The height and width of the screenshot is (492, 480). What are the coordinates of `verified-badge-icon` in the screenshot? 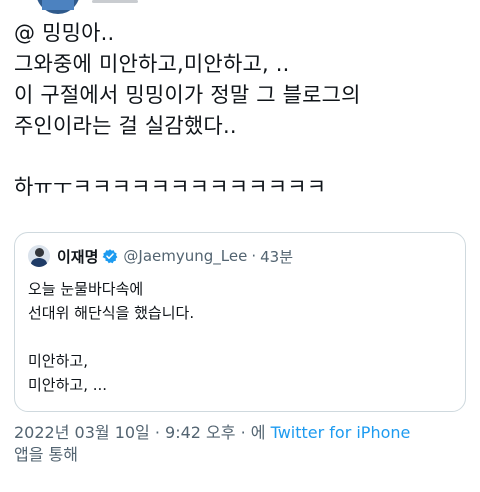 It's located at (110, 256).